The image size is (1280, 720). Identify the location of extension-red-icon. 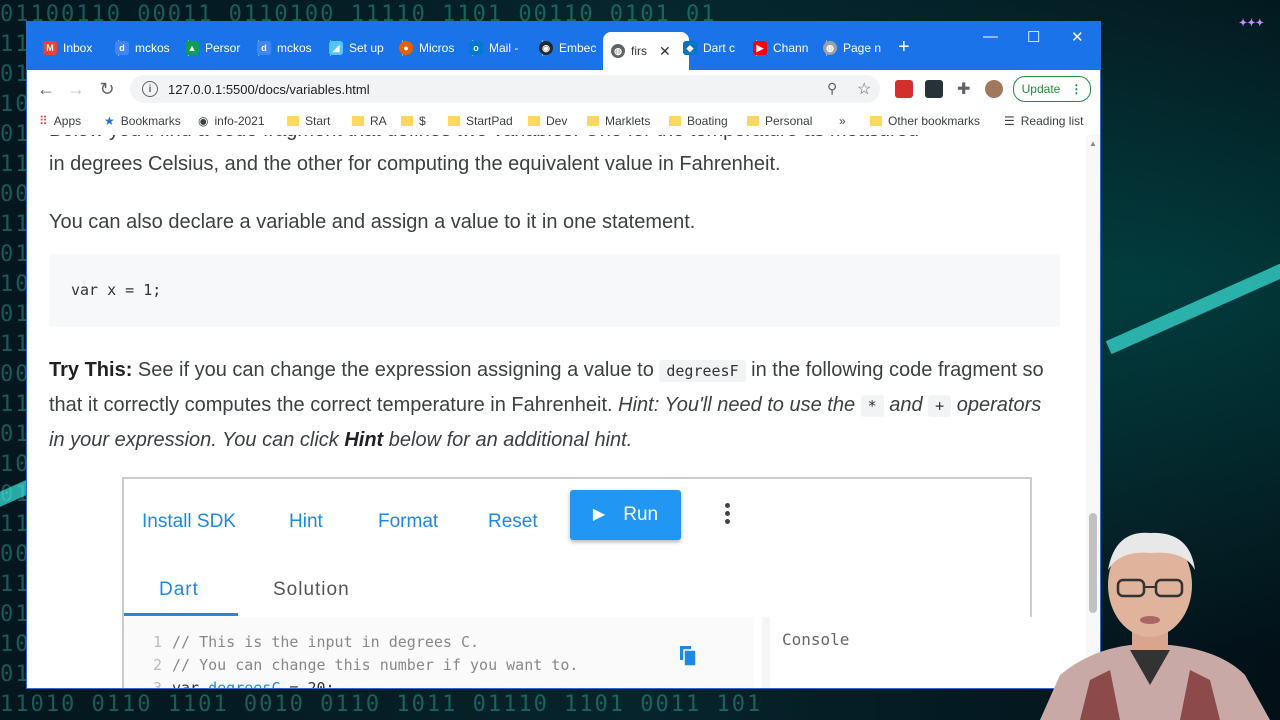
(904, 89).